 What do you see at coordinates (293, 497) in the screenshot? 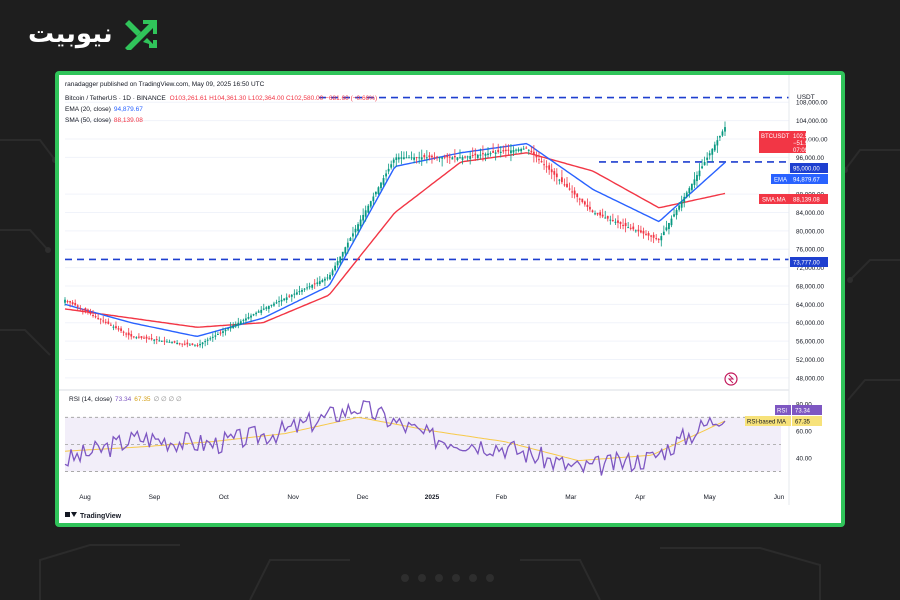
I see `time-tick-label: Nov` at bounding box center [293, 497].